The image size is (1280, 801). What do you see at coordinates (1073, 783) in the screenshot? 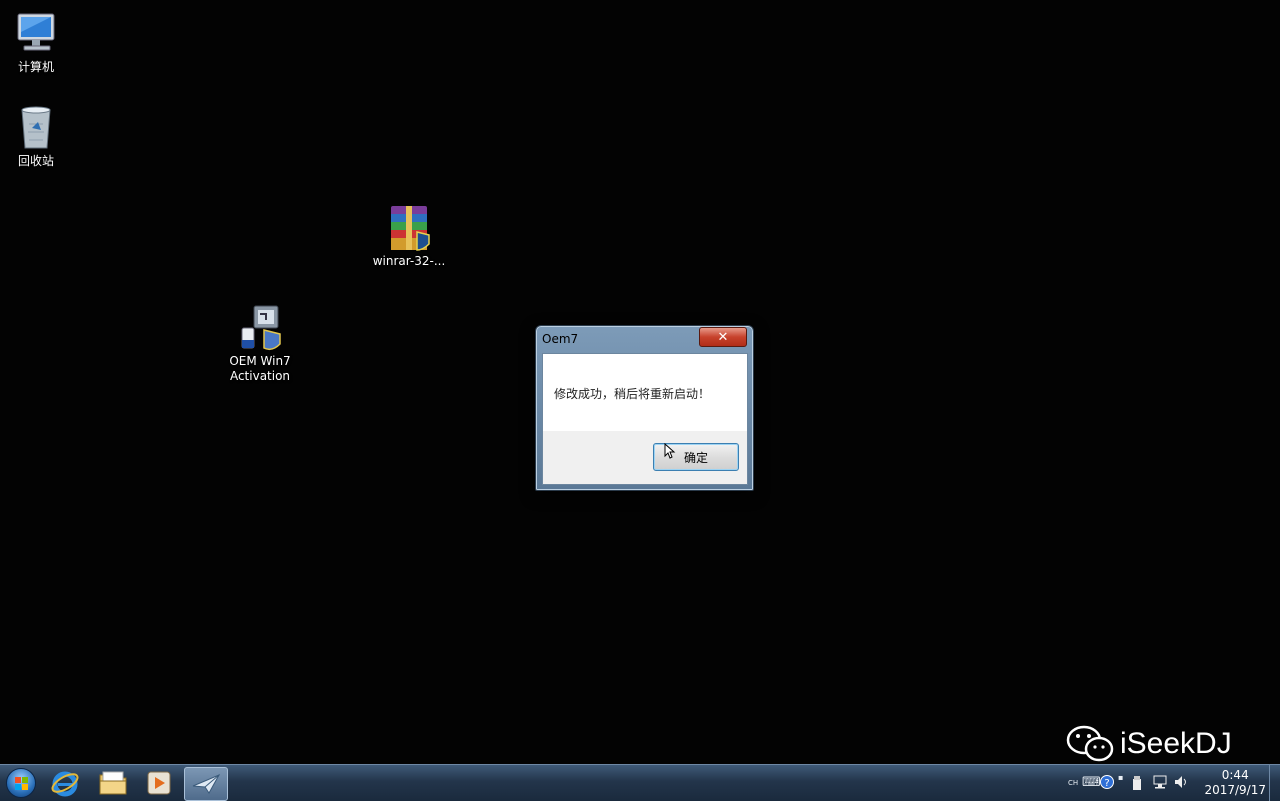
I see `language-indicator: CH` at bounding box center [1073, 783].